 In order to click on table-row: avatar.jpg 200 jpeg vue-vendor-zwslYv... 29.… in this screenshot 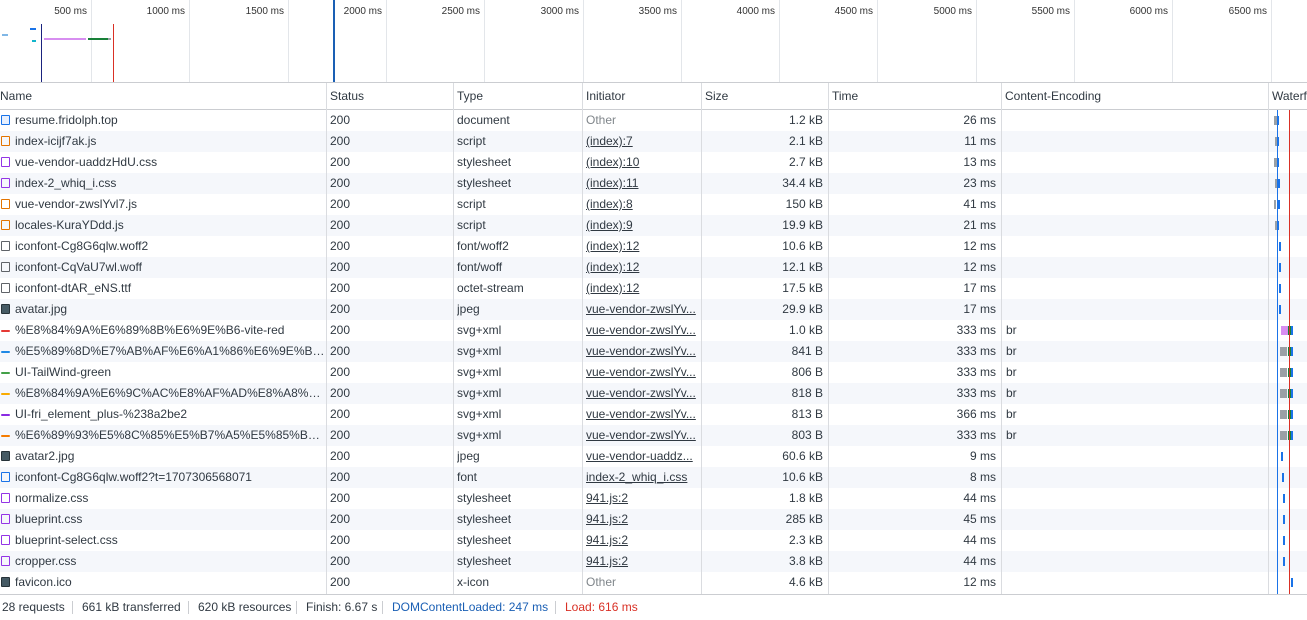, I will do `click(653, 309)`.